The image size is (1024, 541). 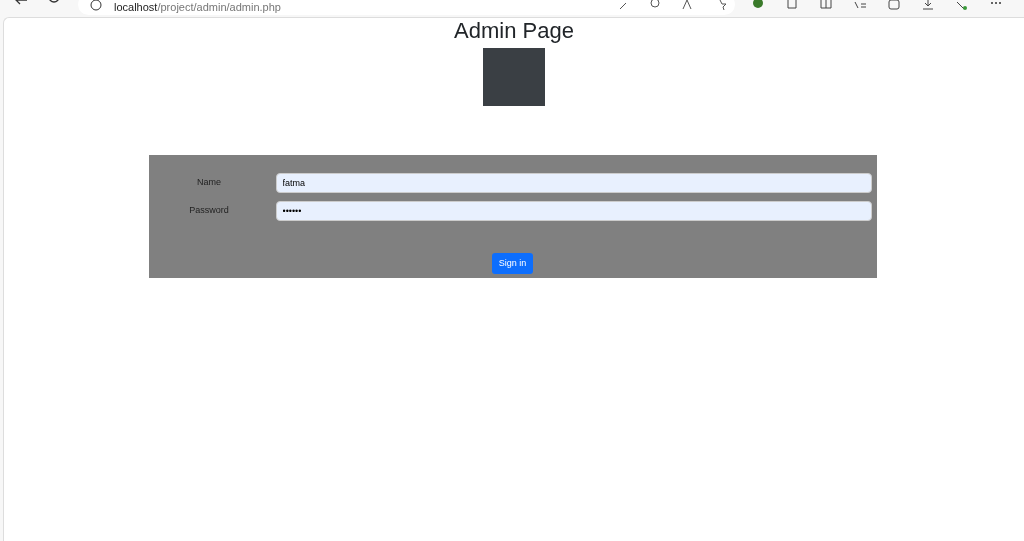 What do you see at coordinates (573, 183) in the screenshot?
I see `input-field: fatma` at bounding box center [573, 183].